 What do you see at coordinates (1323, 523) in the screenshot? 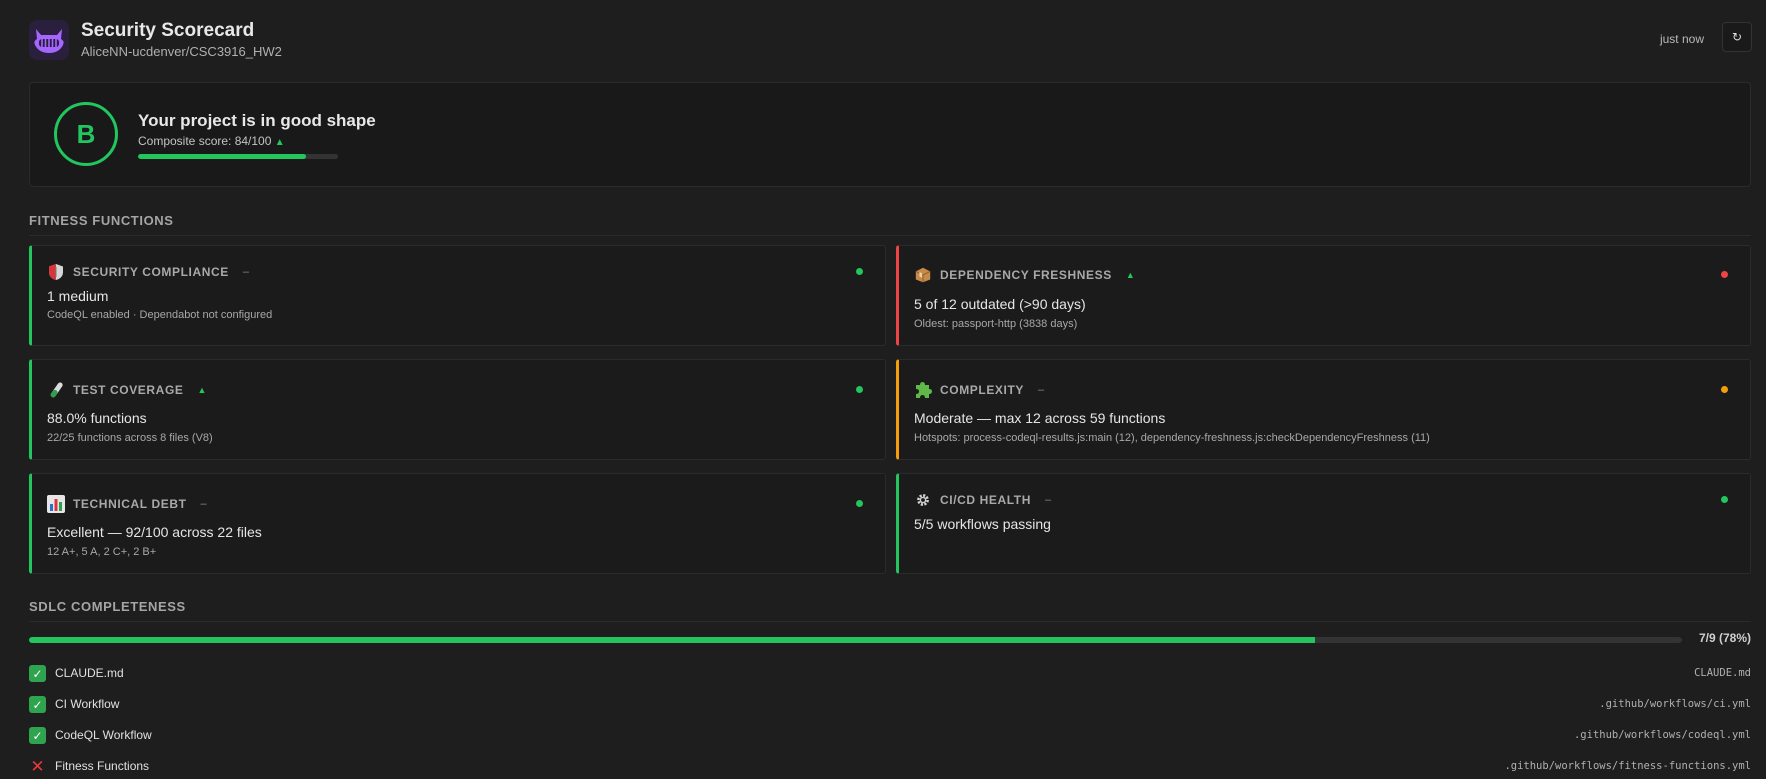
I see `fitness-card: CI/CD HEALTH – 5/5 workflows passing` at bounding box center [1323, 523].